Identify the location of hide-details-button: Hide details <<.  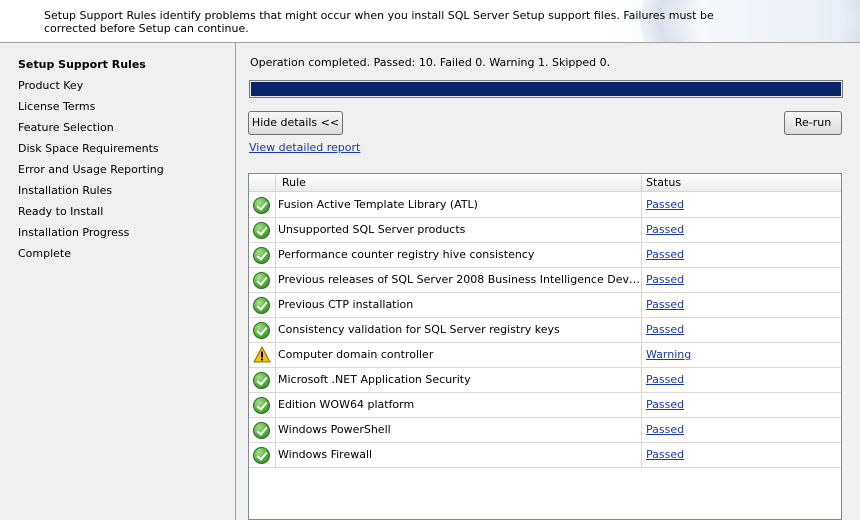
(295, 123).